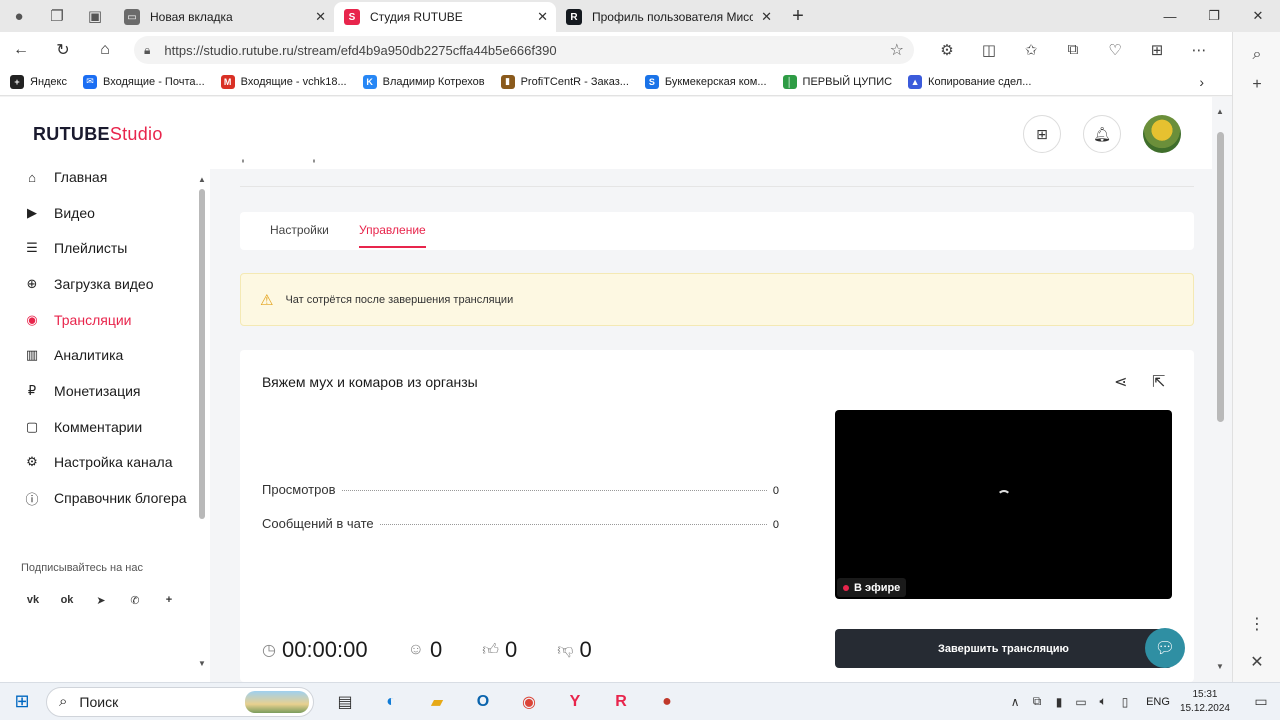 The height and width of the screenshot is (720, 1280). I want to click on outlook-icon: O, so click(483, 701).